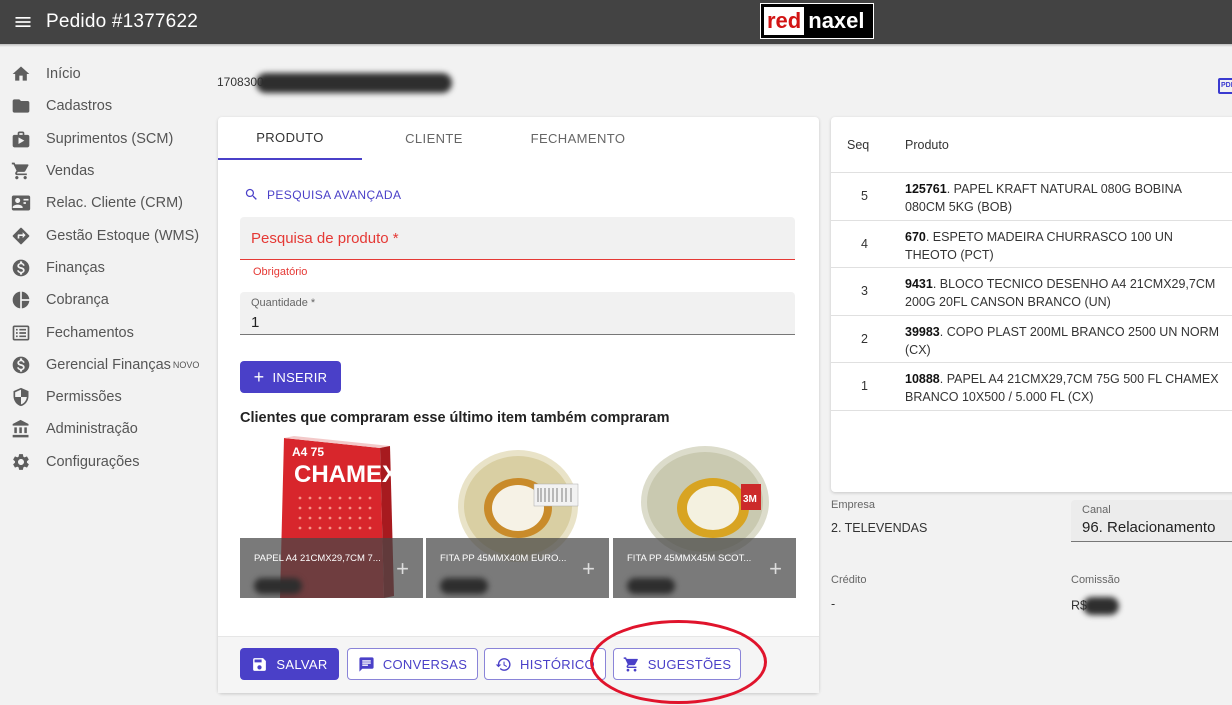  I want to click on sidebar-item-label: Configurações, so click(93, 461).